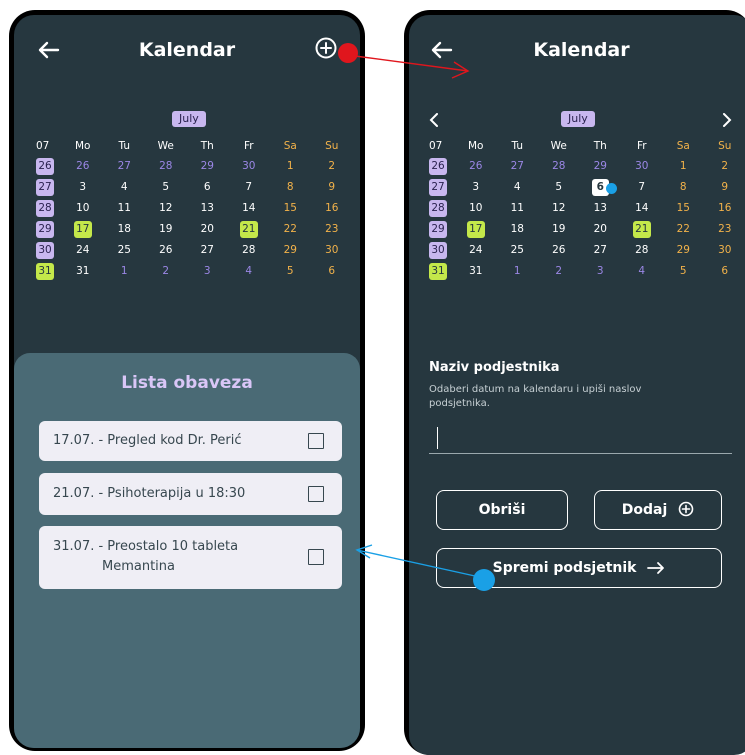 This screenshot has width=745, height=755. I want to click on reminder-title-input, so click(580, 438).